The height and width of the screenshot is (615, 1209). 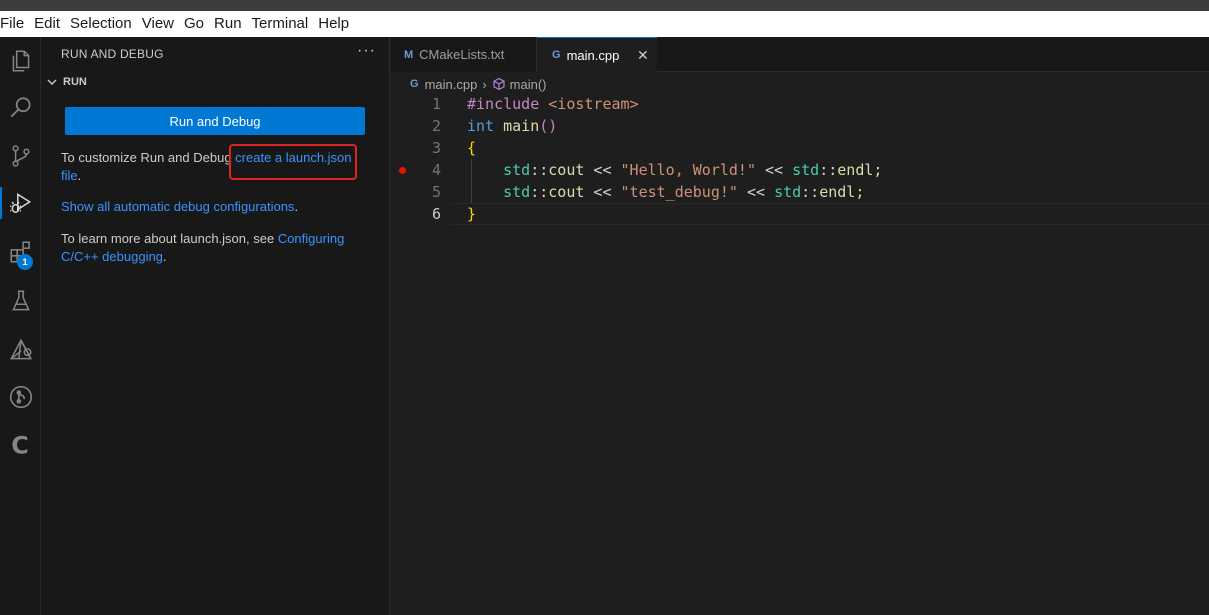 I want to click on chevron-down-icon, so click(x=52, y=82).